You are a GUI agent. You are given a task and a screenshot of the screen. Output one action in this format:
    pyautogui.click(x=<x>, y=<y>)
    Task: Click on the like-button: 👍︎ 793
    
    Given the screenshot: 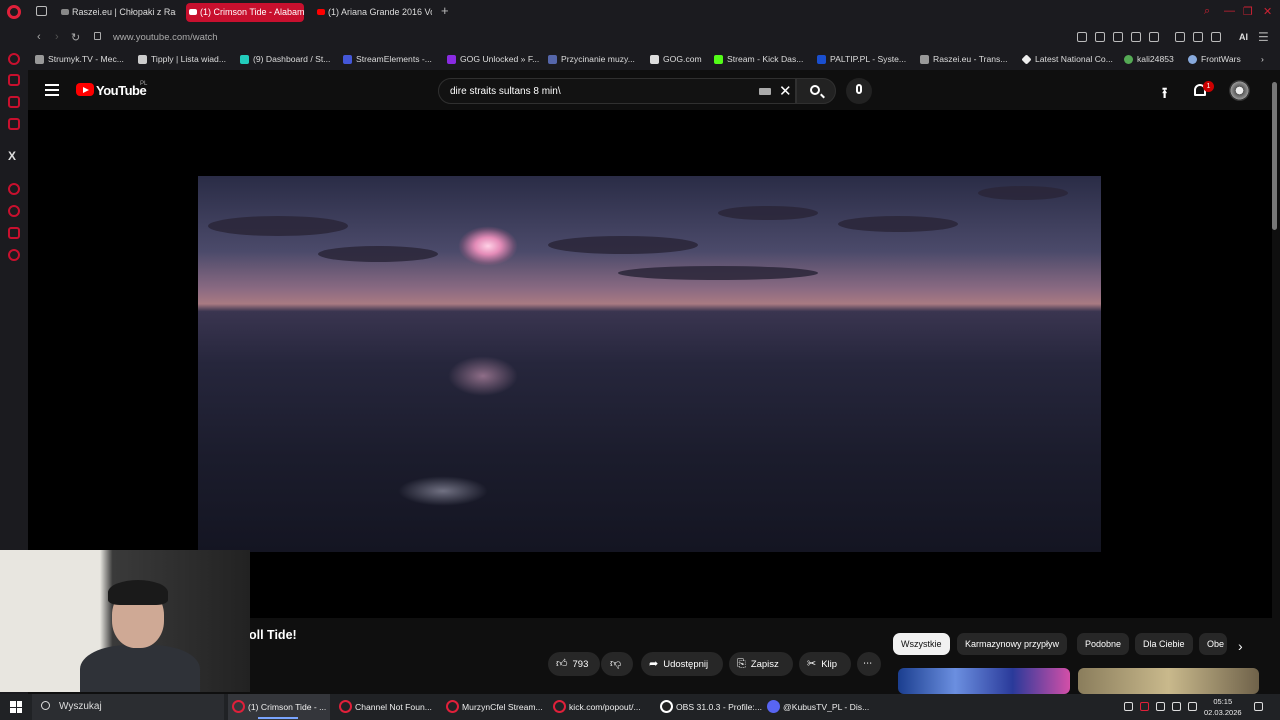 What is the action you would take?
    pyautogui.click(x=574, y=664)
    